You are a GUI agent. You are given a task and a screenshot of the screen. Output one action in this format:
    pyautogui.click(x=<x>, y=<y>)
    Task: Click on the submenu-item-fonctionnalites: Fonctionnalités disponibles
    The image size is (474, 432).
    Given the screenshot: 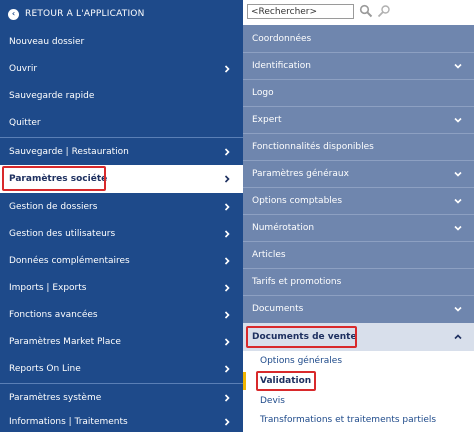 What is the action you would take?
    pyautogui.click(x=358, y=146)
    